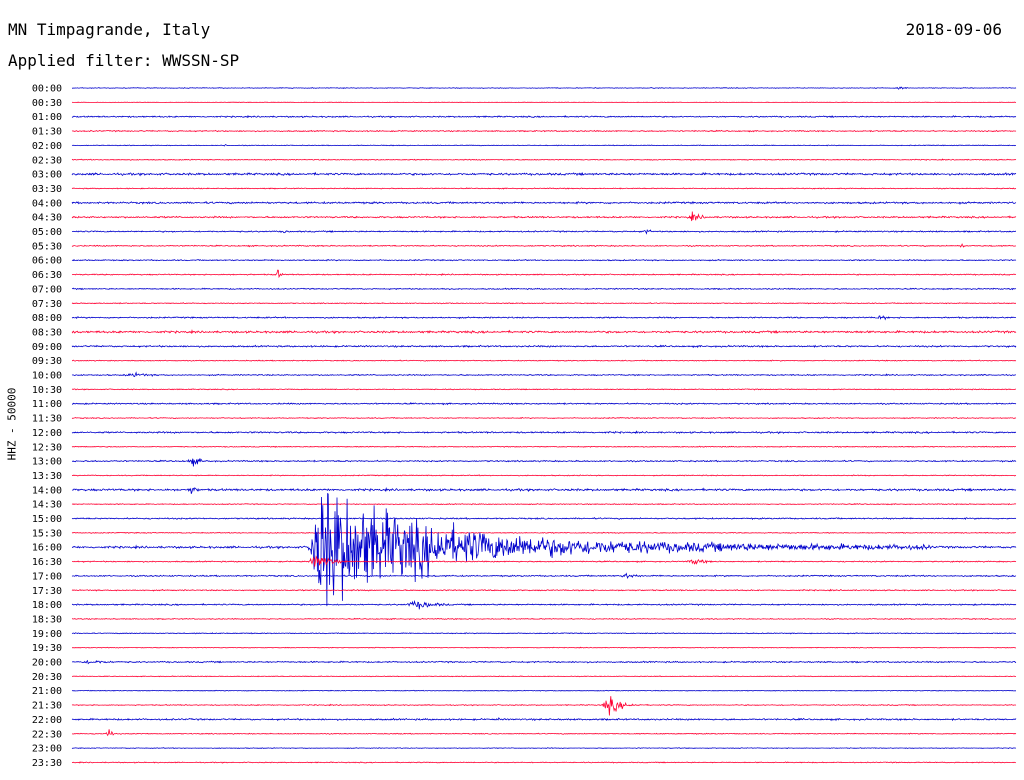  Describe the element at coordinates (47, 605) in the screenshot. I see `time-tick-label: 18:00` at that location.